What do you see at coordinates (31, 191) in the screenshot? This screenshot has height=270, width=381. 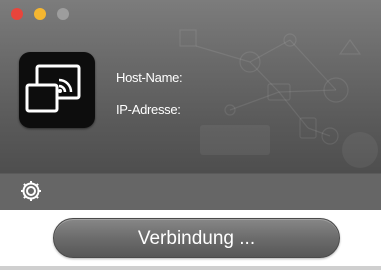 I see `gear-icon` at bounding box center [31, 191].